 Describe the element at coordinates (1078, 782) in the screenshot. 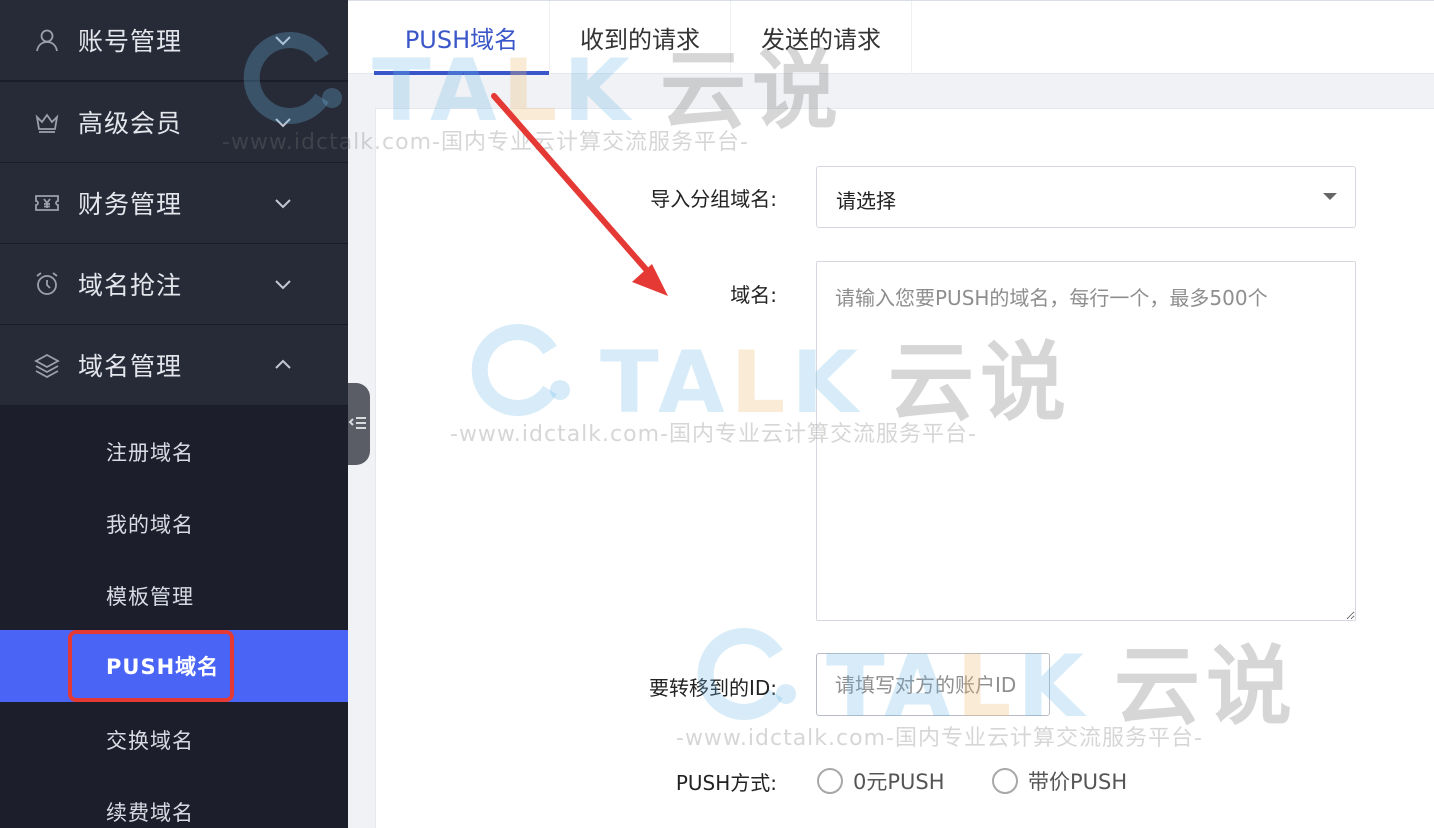

I see `radio-label: 带价PUSH` at that location.